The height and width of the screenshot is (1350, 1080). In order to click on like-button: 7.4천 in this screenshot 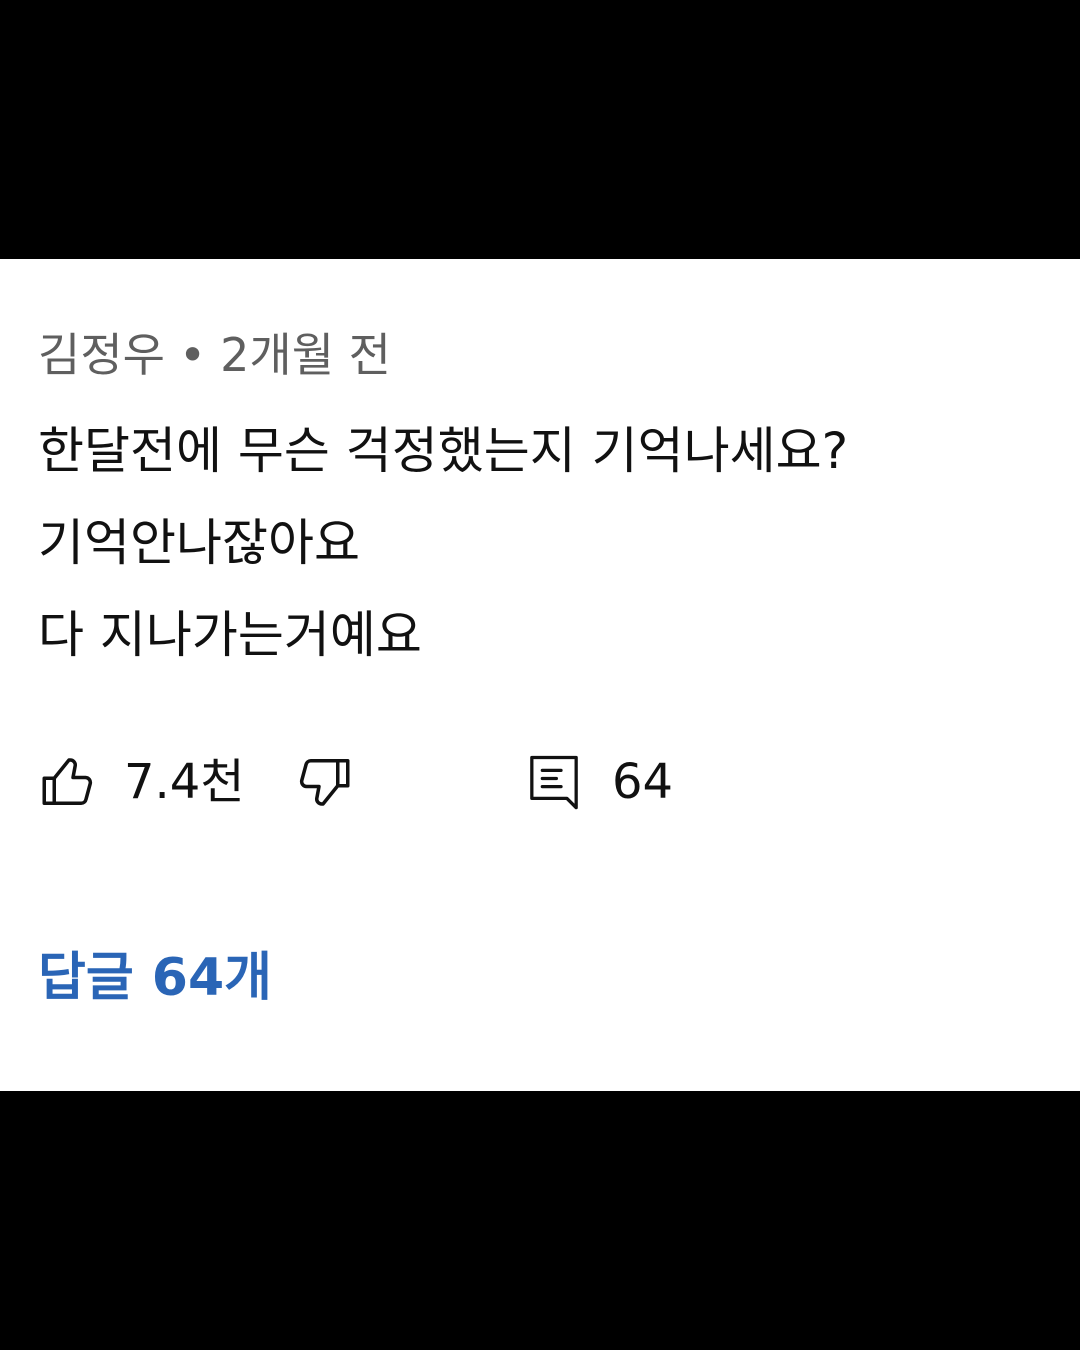, I will do `click(141, 782)`.